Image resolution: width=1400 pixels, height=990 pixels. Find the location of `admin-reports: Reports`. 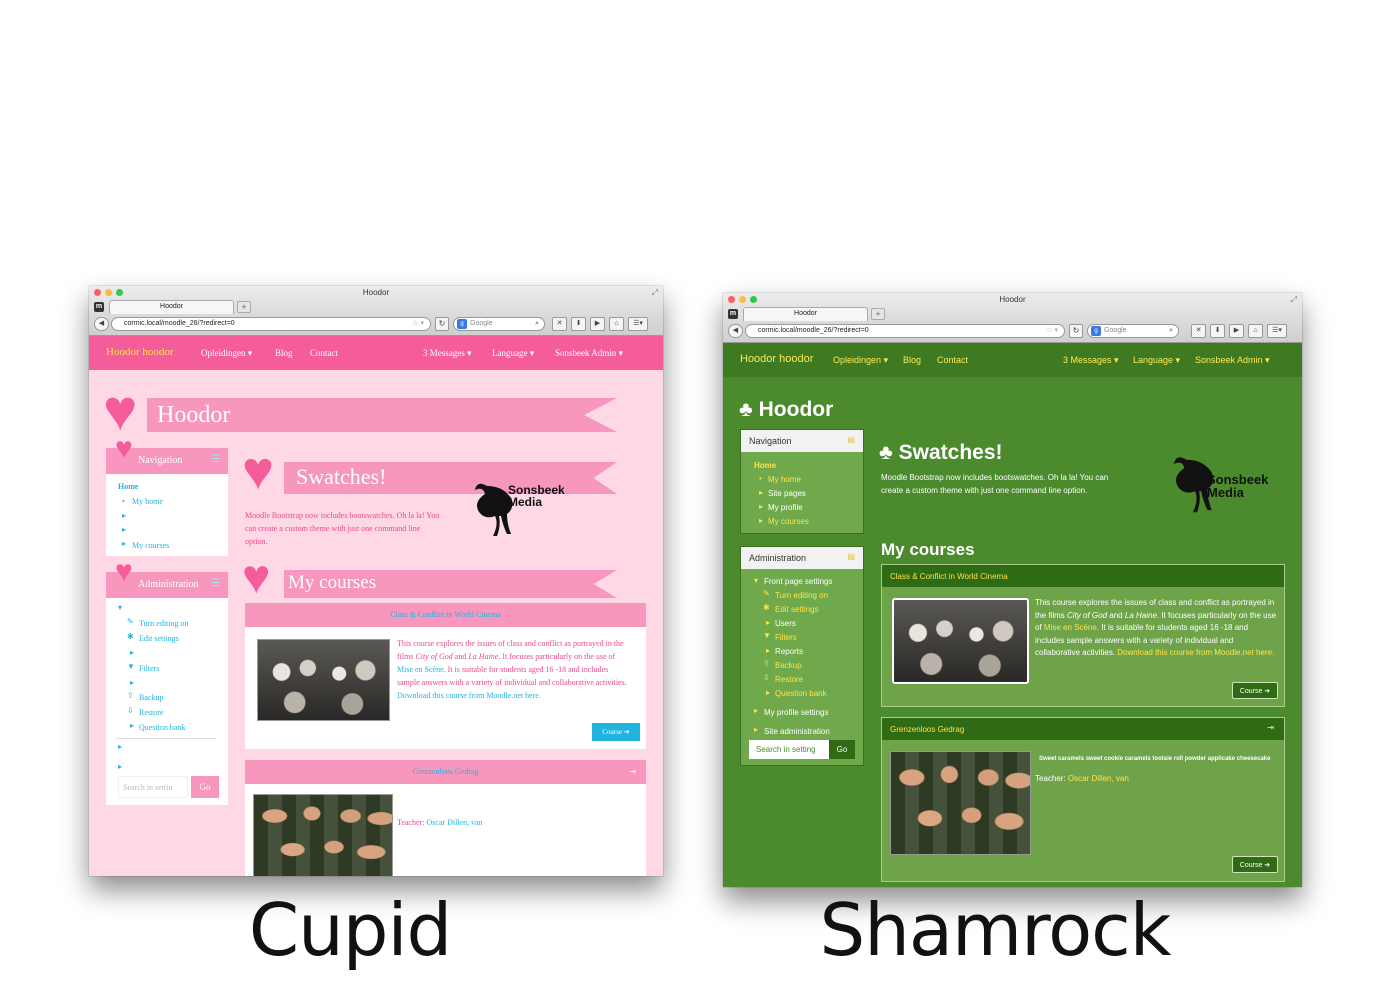

admin-reports: Reports is located at coordinates (789, 651).